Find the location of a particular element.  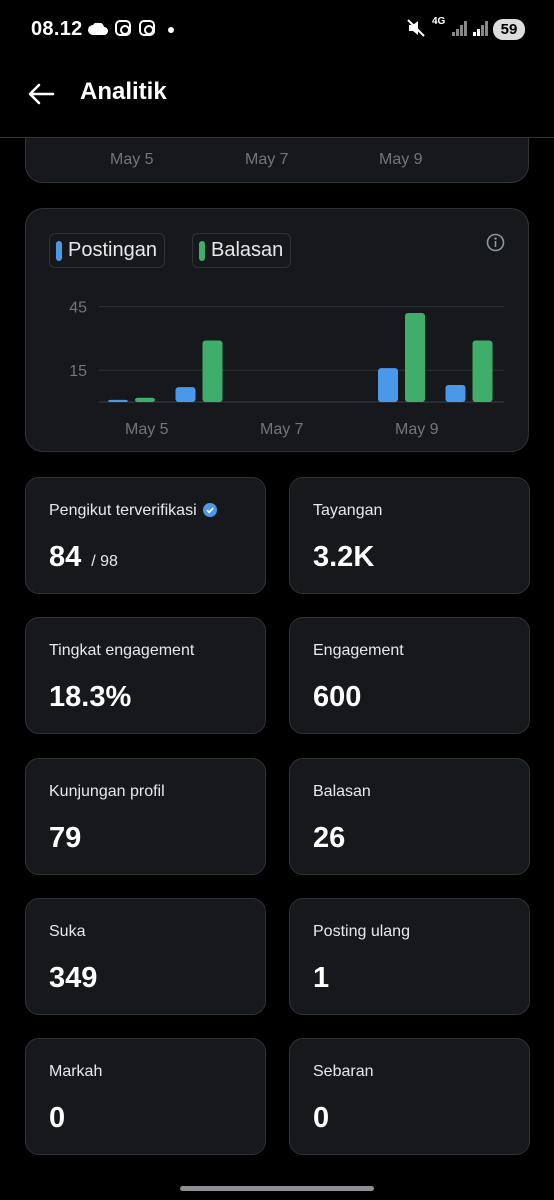

stat-label: Suka is located at coordinates (67, 931).